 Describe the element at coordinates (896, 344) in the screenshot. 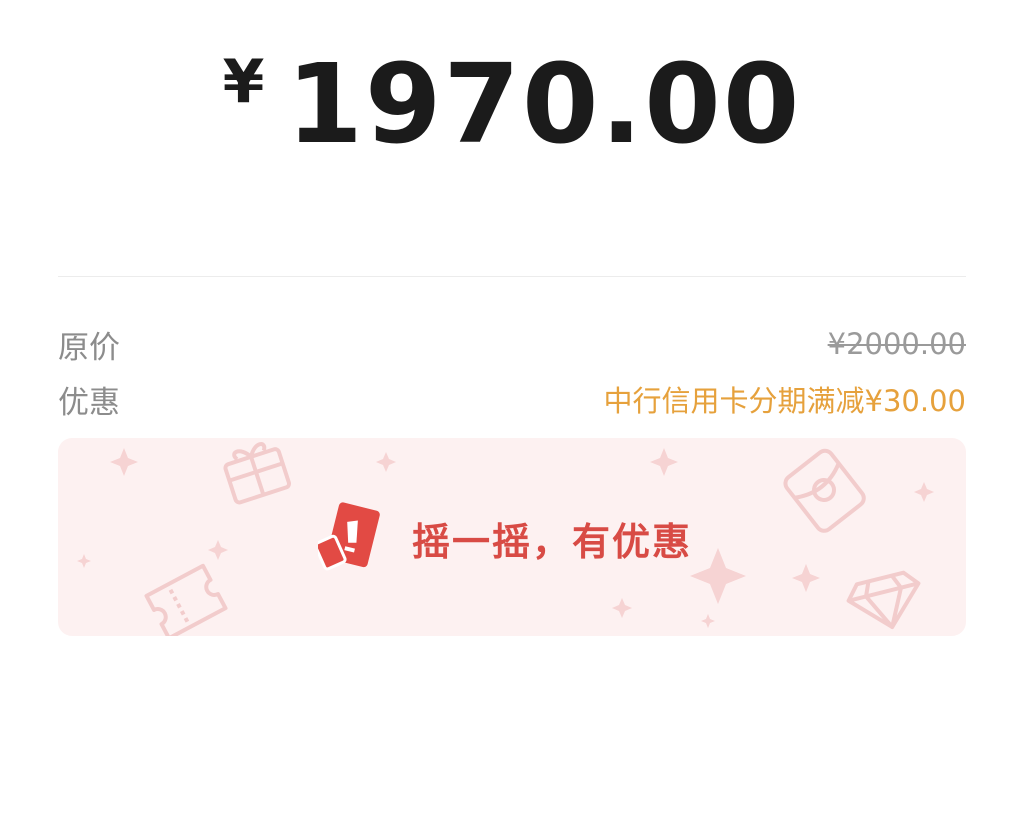

I see `original-price-value: ¥2000.00` at that location.